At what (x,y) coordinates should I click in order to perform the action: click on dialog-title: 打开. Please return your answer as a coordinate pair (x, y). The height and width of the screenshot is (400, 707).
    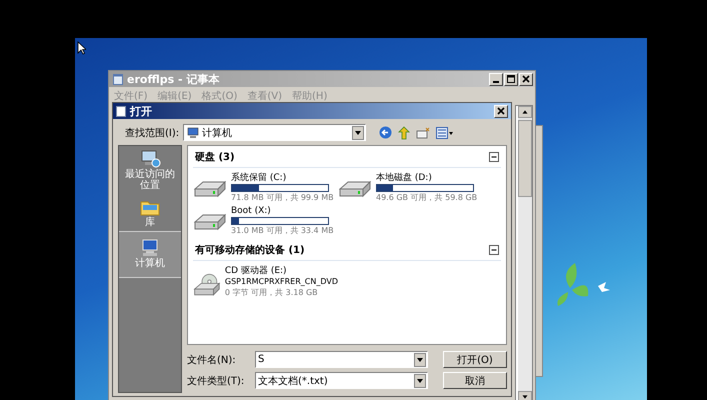
    Looking at the image, I should click on (141, 111).